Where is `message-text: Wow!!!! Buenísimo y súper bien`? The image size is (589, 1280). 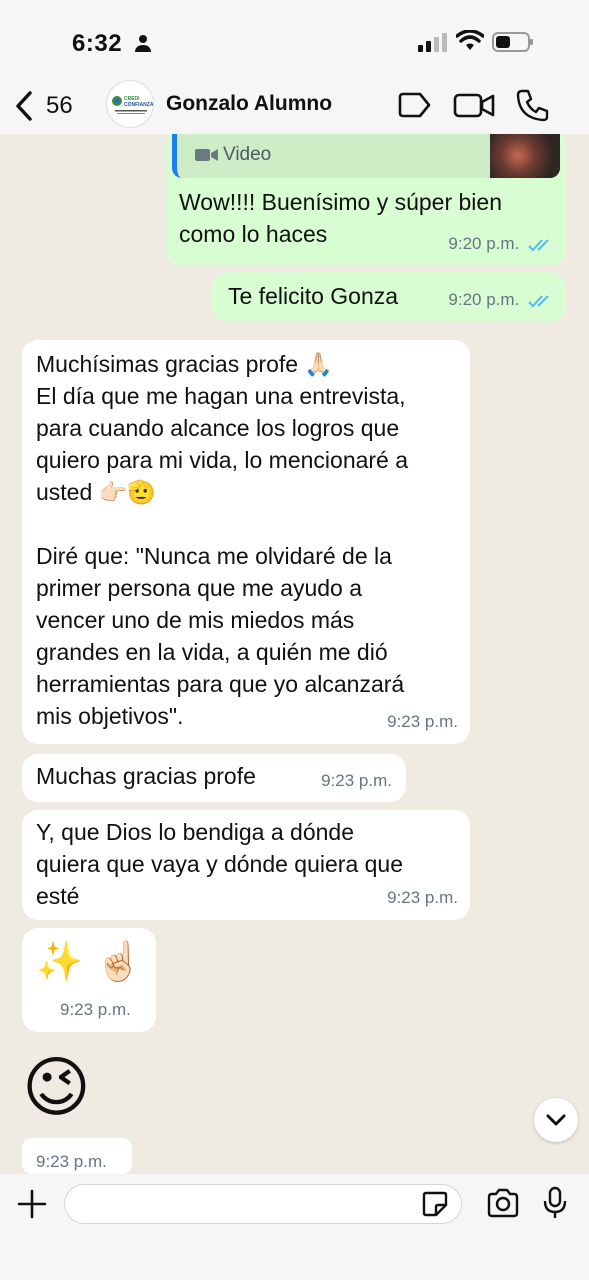
message-text: Wow!!!! Buenísimo y súper bien is located at coordinates (340, 202).